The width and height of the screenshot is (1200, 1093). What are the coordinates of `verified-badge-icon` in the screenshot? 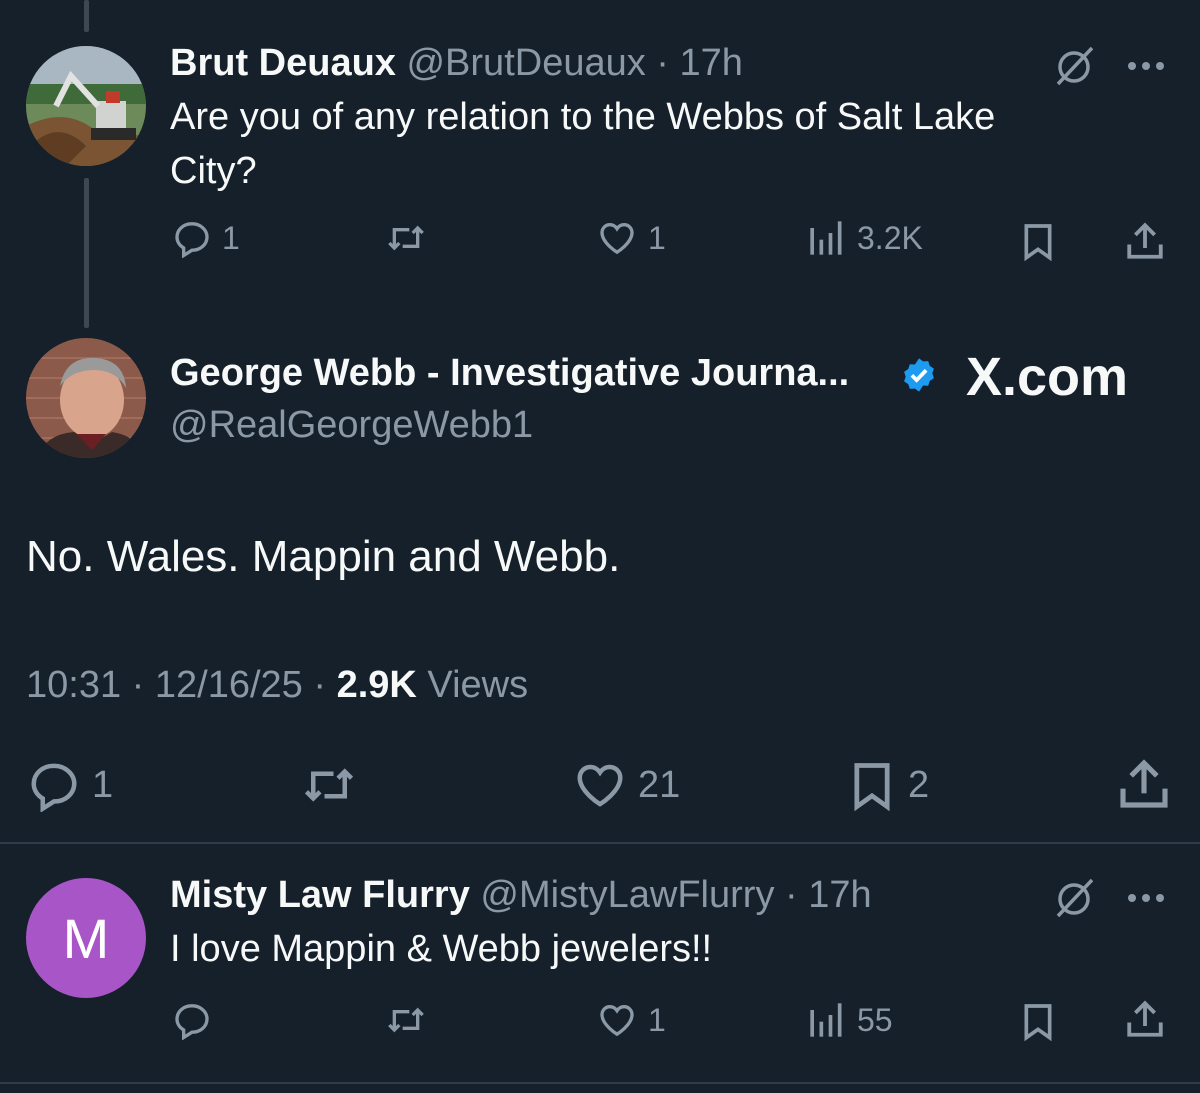 It's located at (919, 377).